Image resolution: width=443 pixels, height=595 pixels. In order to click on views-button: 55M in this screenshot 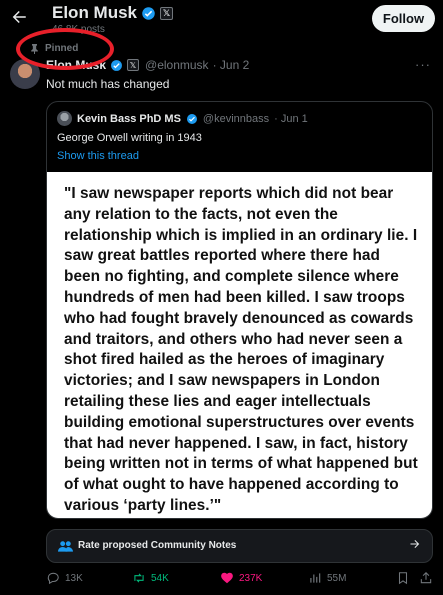, I will do `click(327, 578)`.